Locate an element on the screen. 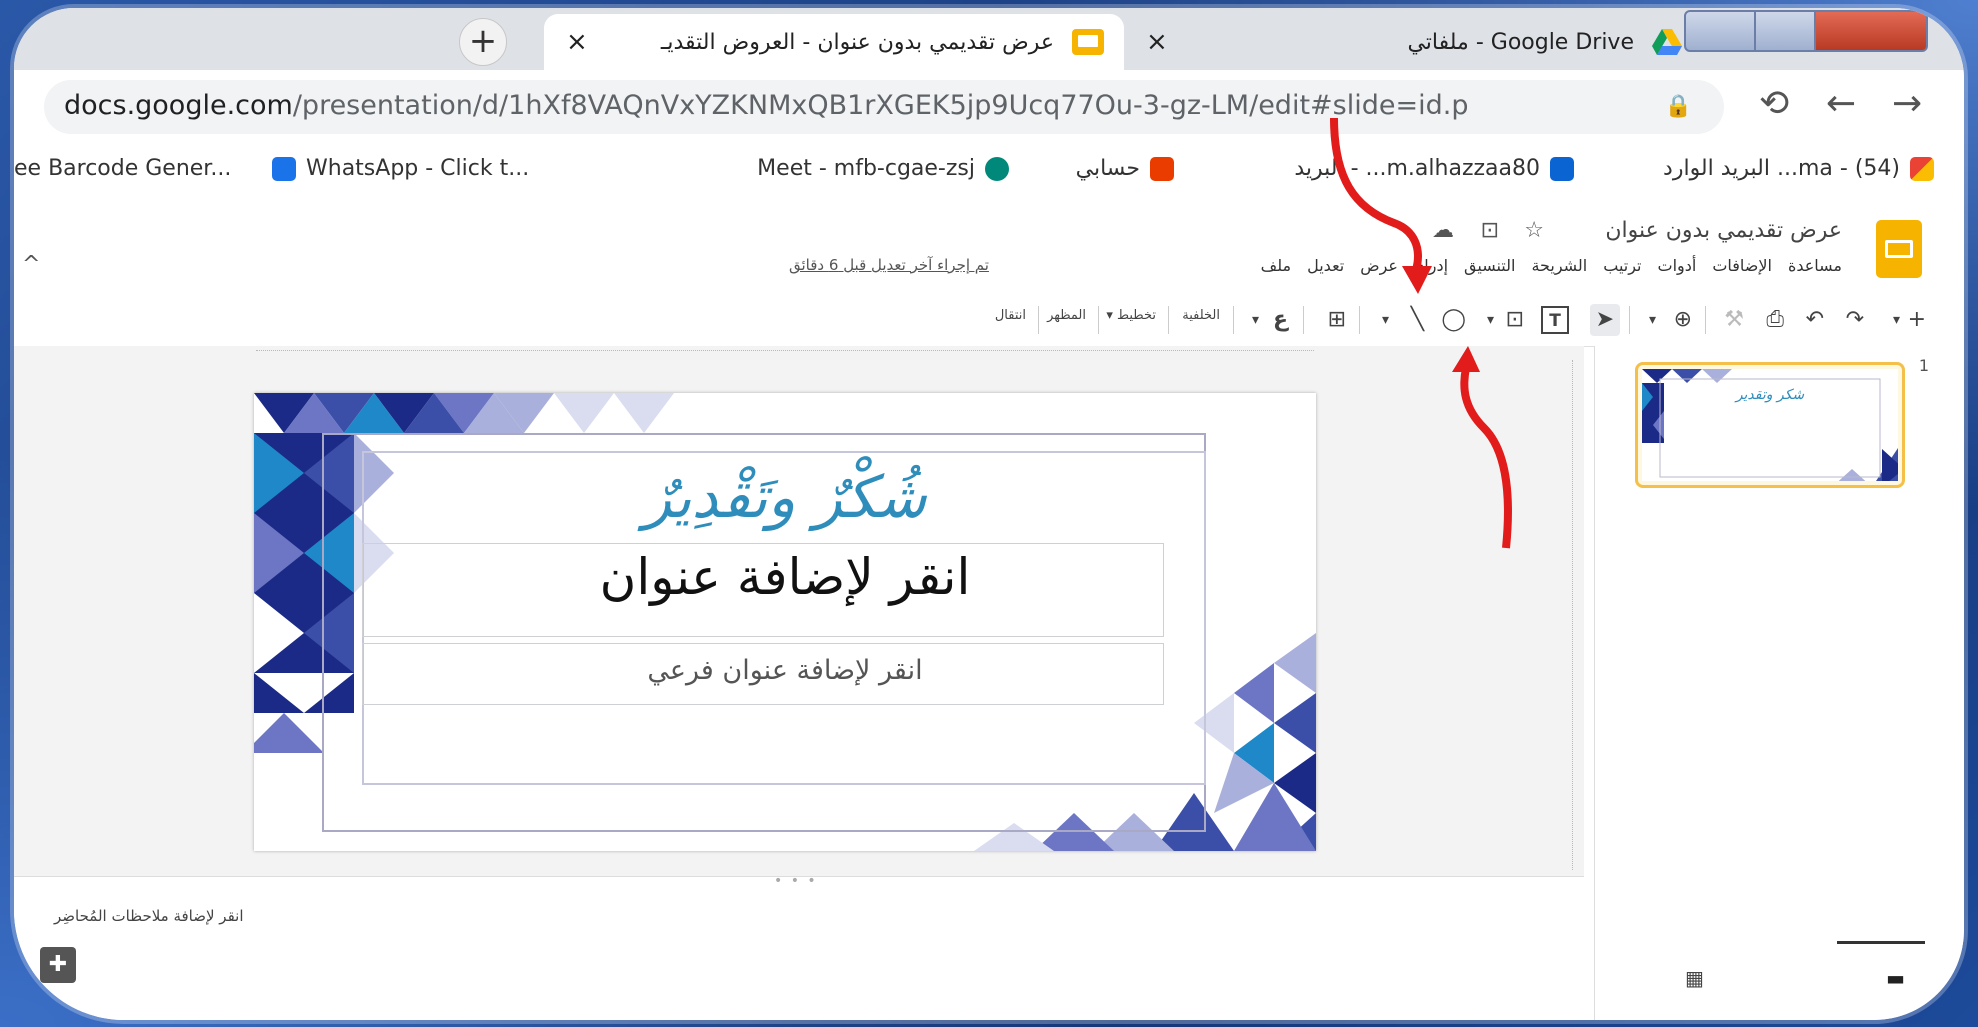  document-title: عرض تقديمي بدون عنوان is located at coordinates (1723, 230).